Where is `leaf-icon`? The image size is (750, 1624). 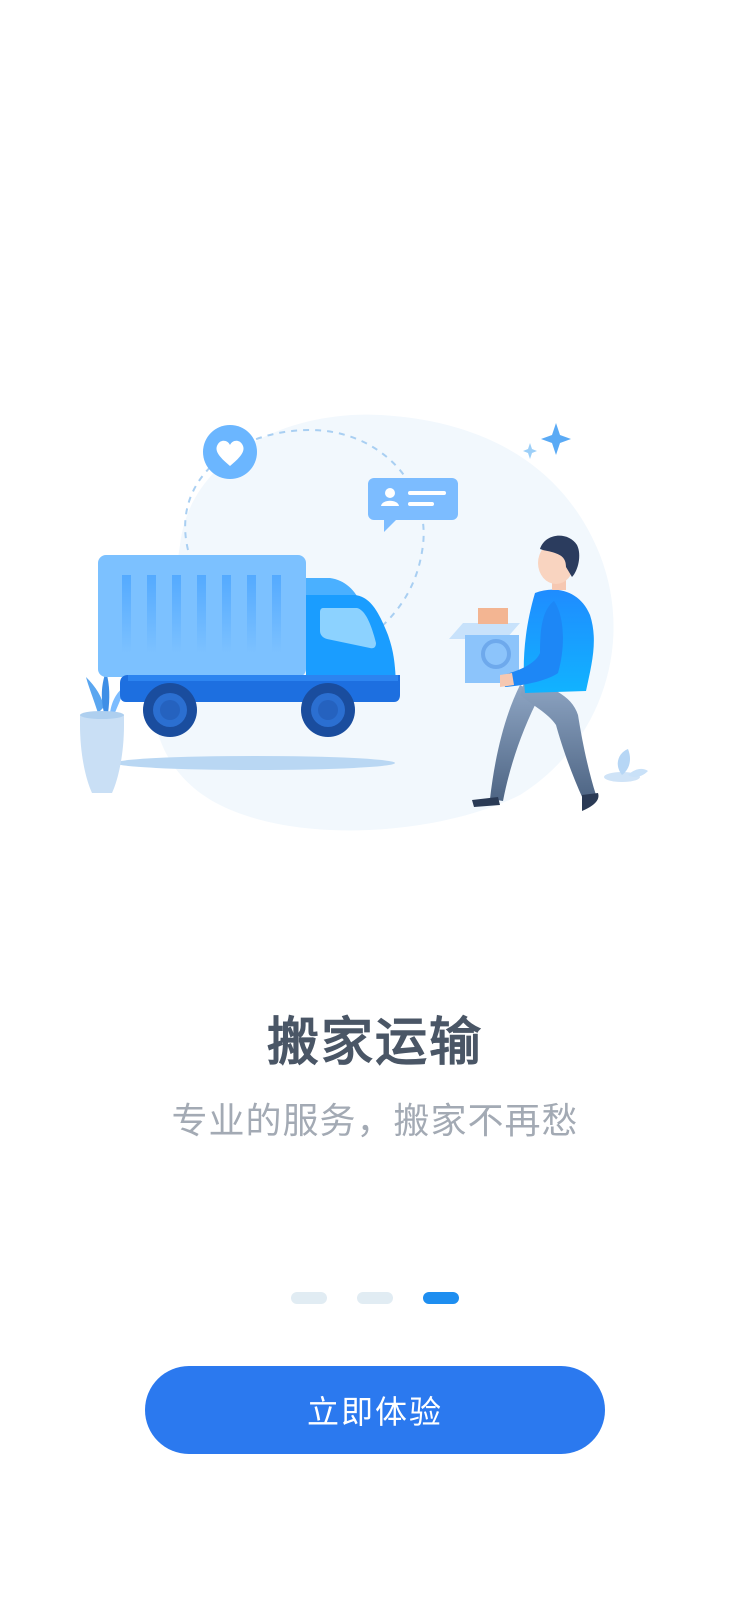 leaf-icon is located at coordinates (626, 765).